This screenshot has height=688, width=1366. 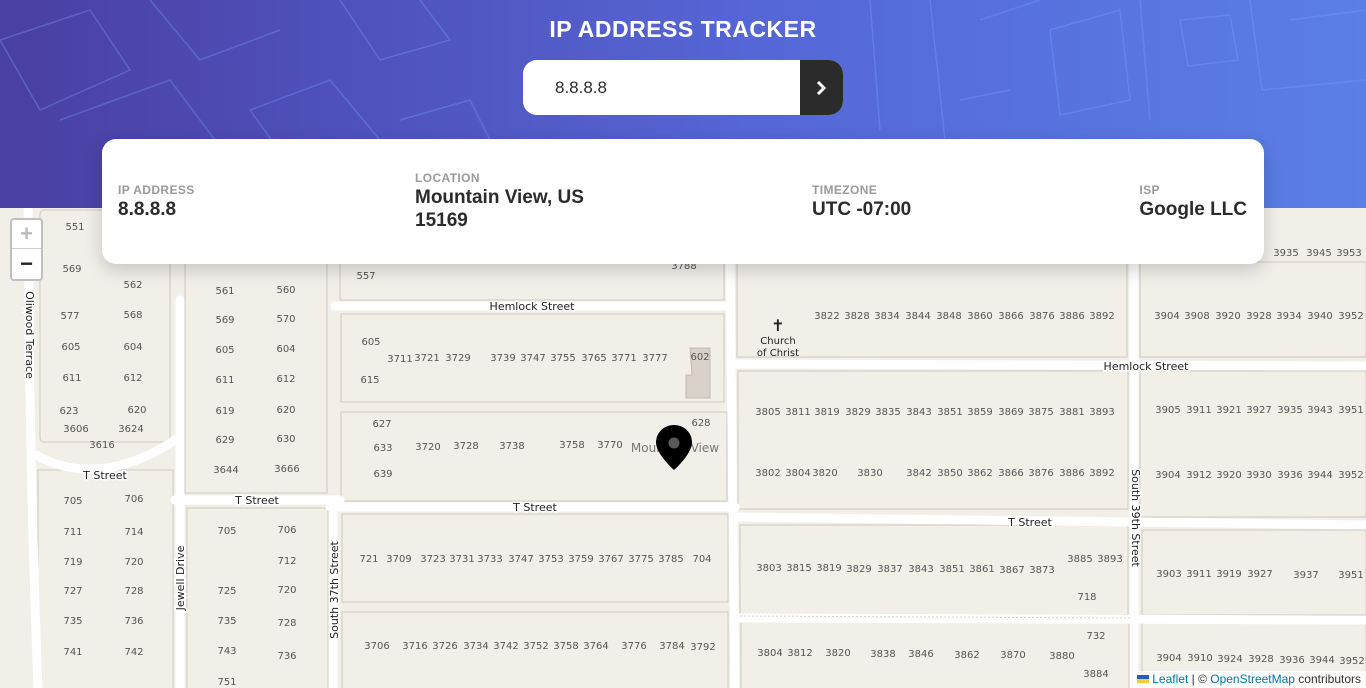 What do you see at coordinates (869, 473) in the screenshot?
I see `svg-text: 3830` at bounding box center [869, 473].